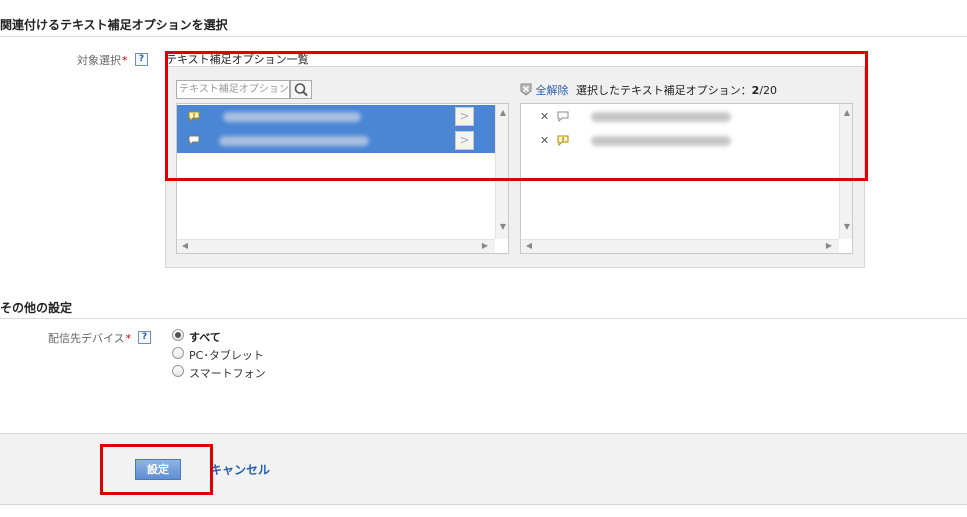  What do you see at coordinates (90, 338) in the screenshot?
I see `delivery-device-label: 配信先デバイス*` at bounding box center [90, 338].